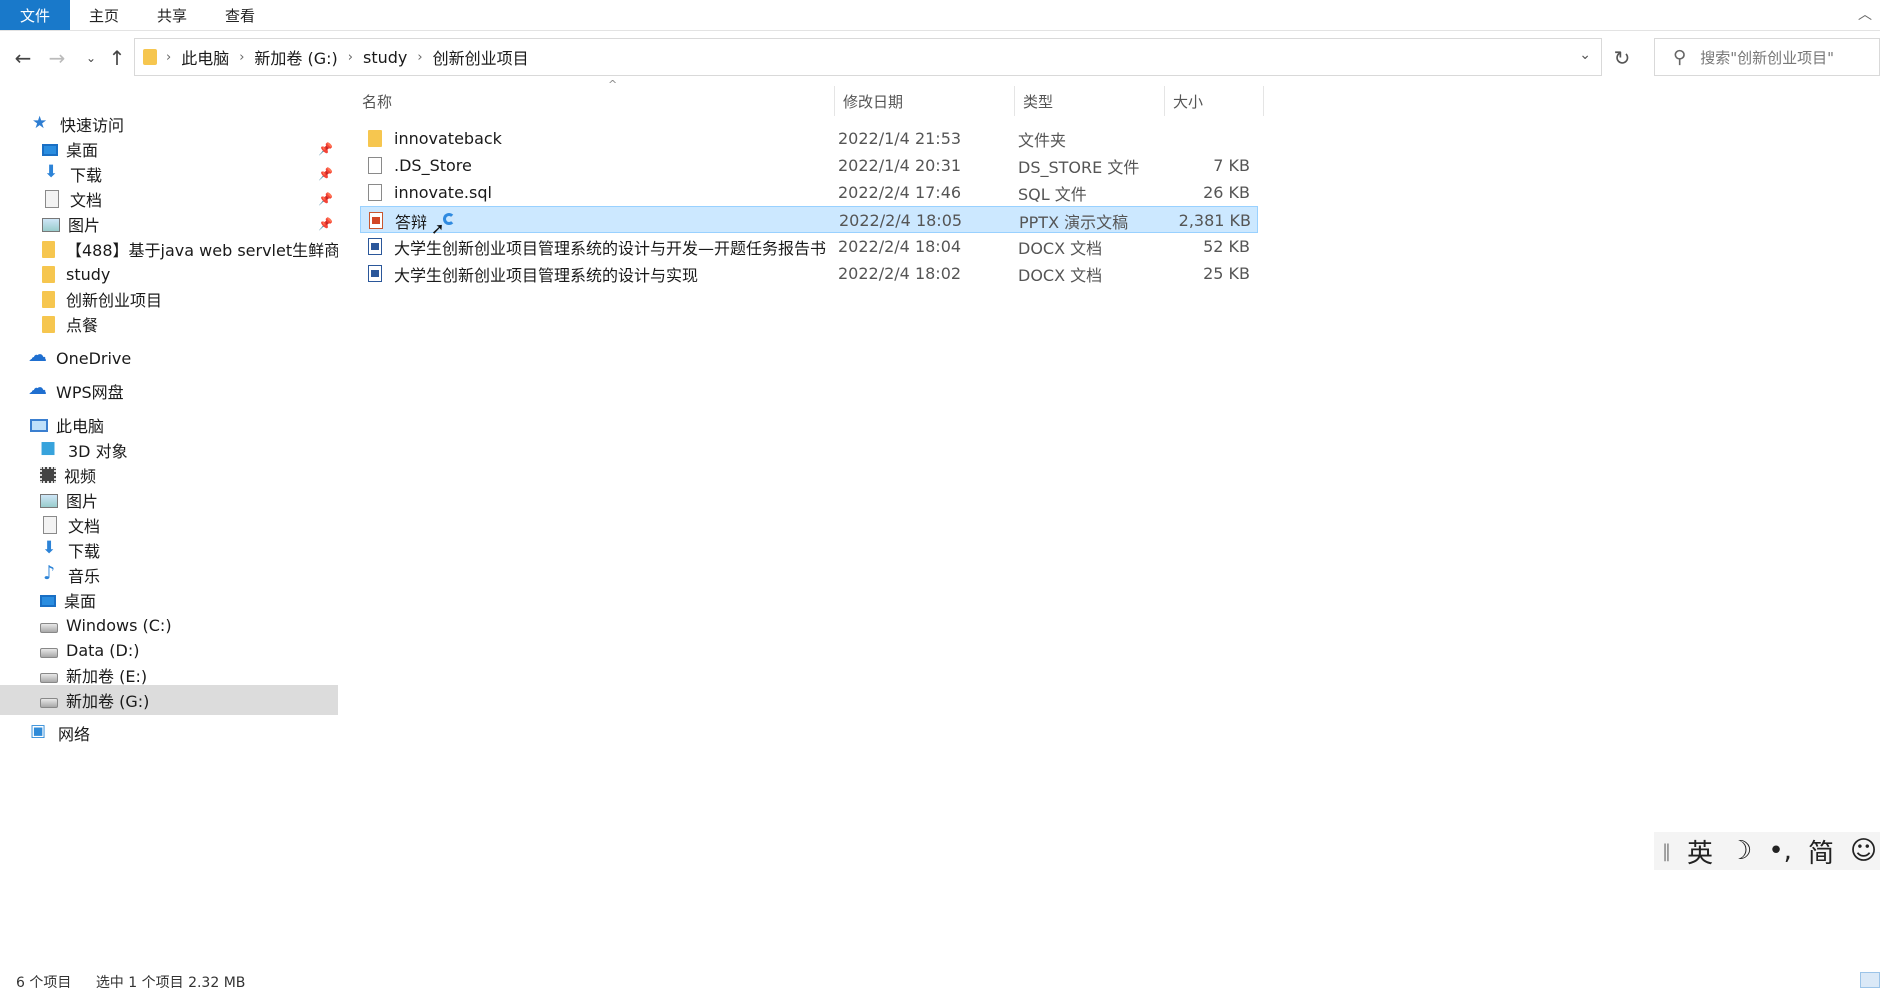  Describe the element at coordinates (1585, 55) in the screenshot. I see `chevron-down-icon: ⌄` at that location.